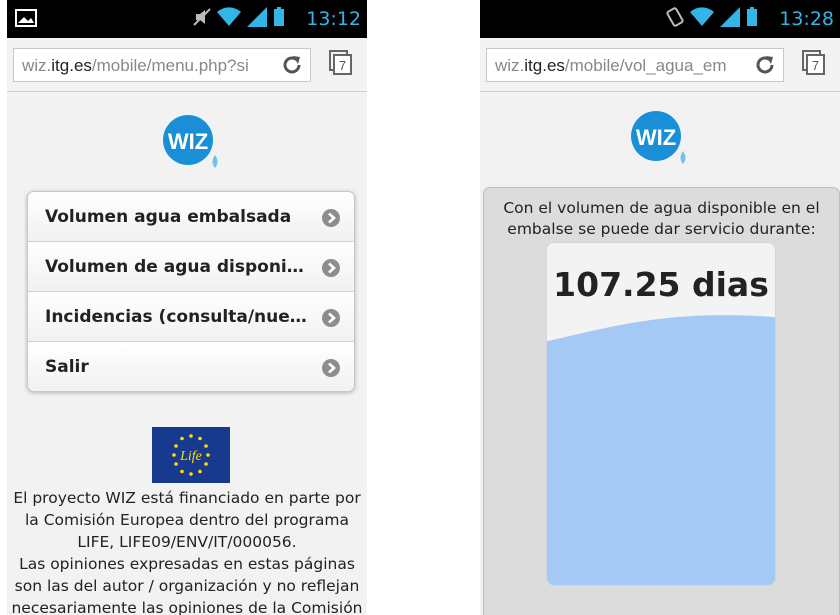 Image resolution: width=840 pixels, height=615 pixels. I want to click on menu-item-volumen-embalsada: Volumen agua embalsada, so click(191, 217).